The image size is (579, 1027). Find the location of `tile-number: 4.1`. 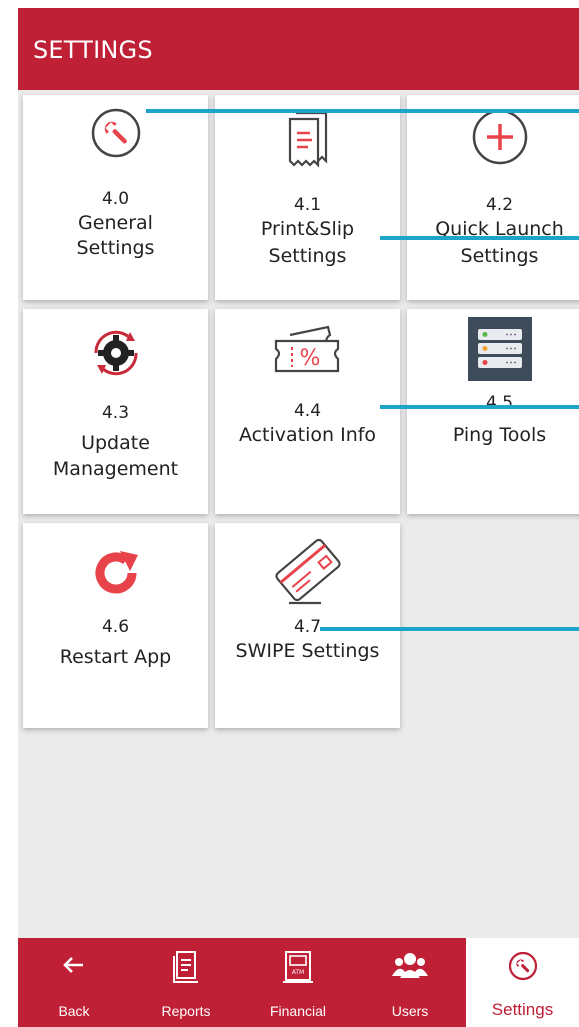

tile-number: 4.1 is located at coordinates (307, 205).